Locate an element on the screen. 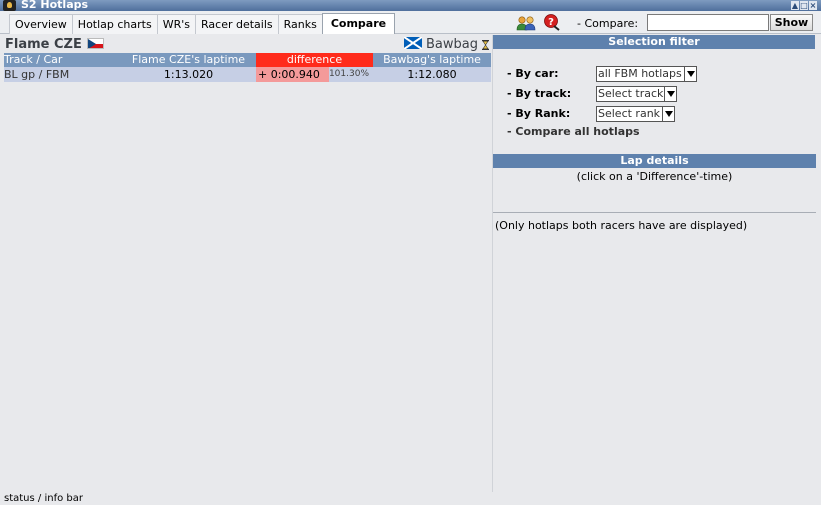 This screenshot has height=505, width=821. lap-details-title: Lap details is located at coordinates (654, 161).